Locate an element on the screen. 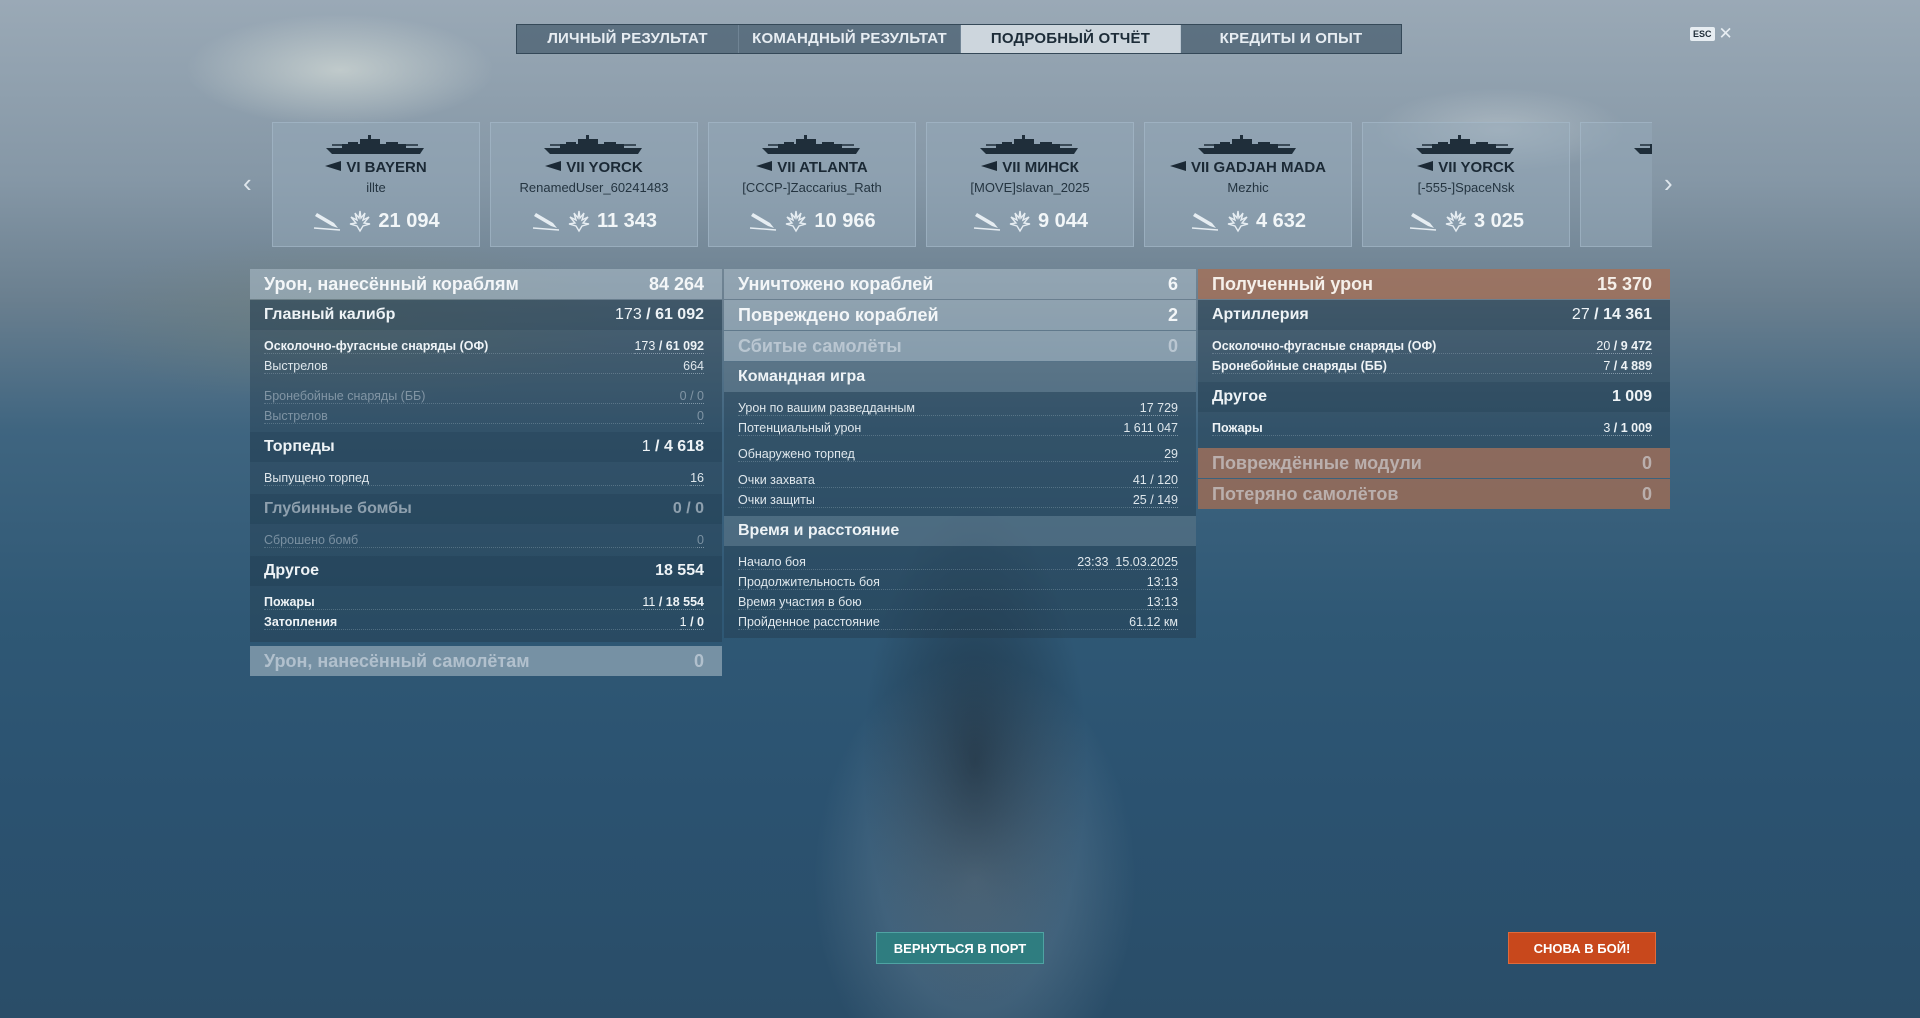  potential-damage-label: Потенциальный урон is located at coordinates (800, 428).